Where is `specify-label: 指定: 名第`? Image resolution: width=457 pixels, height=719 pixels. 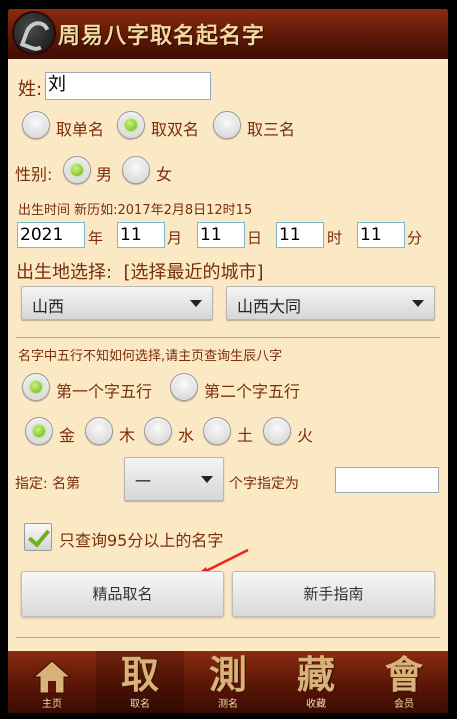
specify-label: 指定: 名第 is located at coordinates (48, 484).